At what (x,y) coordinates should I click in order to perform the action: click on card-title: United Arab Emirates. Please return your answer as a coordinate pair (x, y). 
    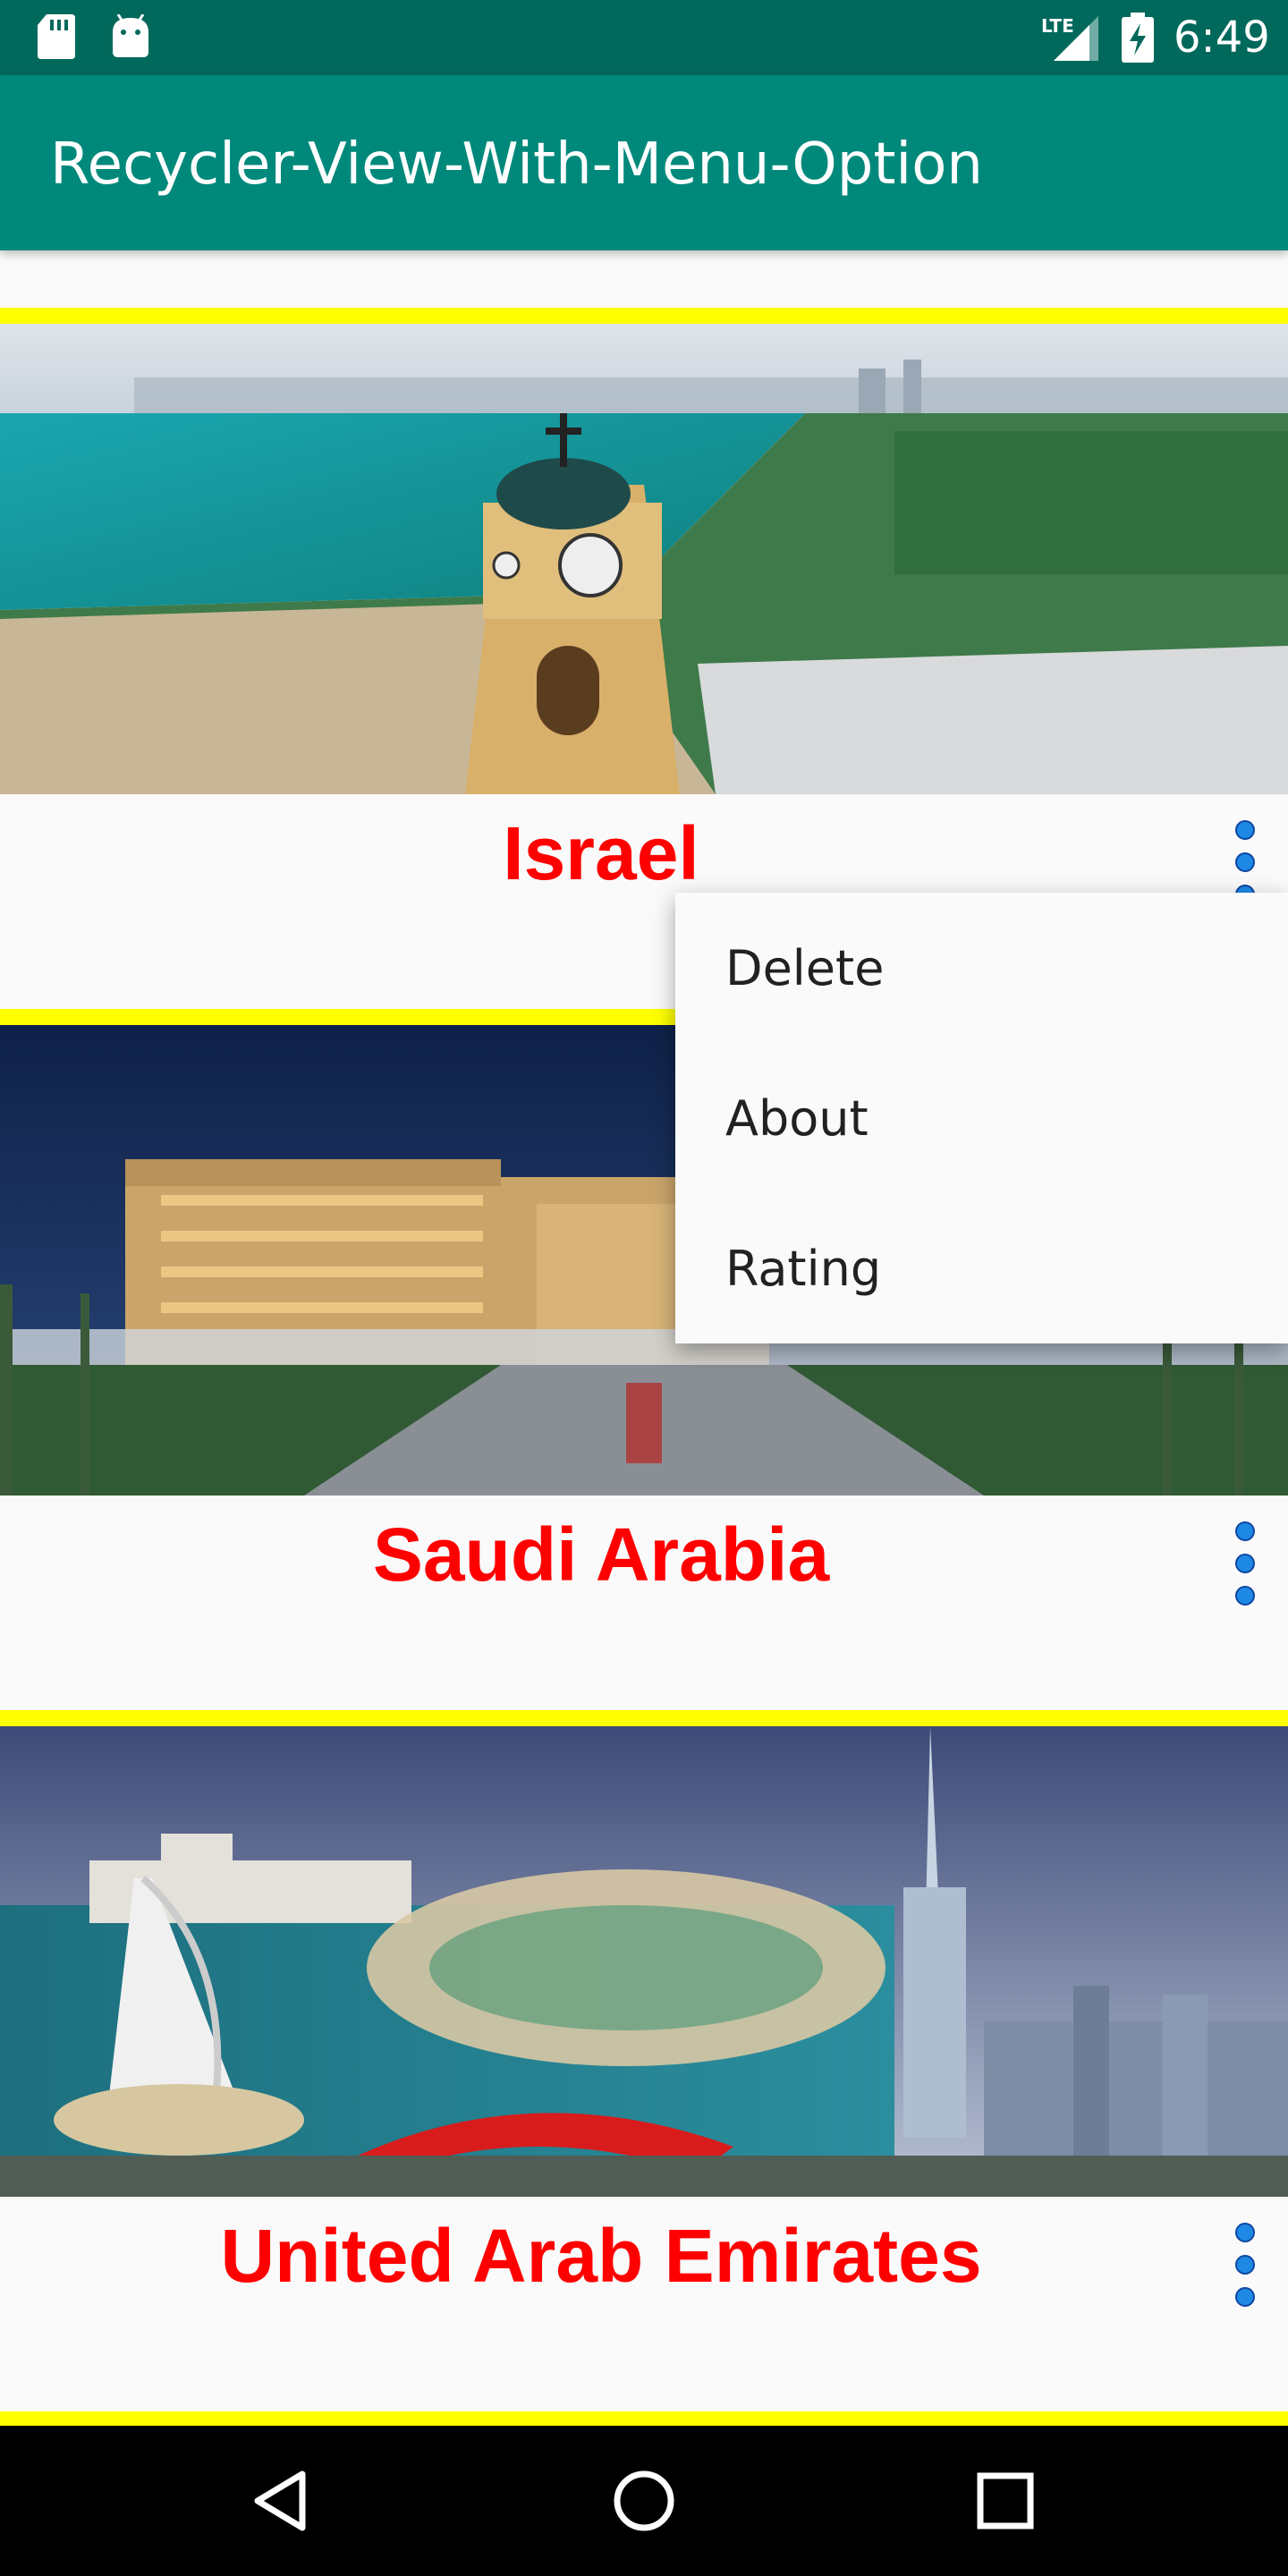
    Looking at the image, I should click on (601, 2256).